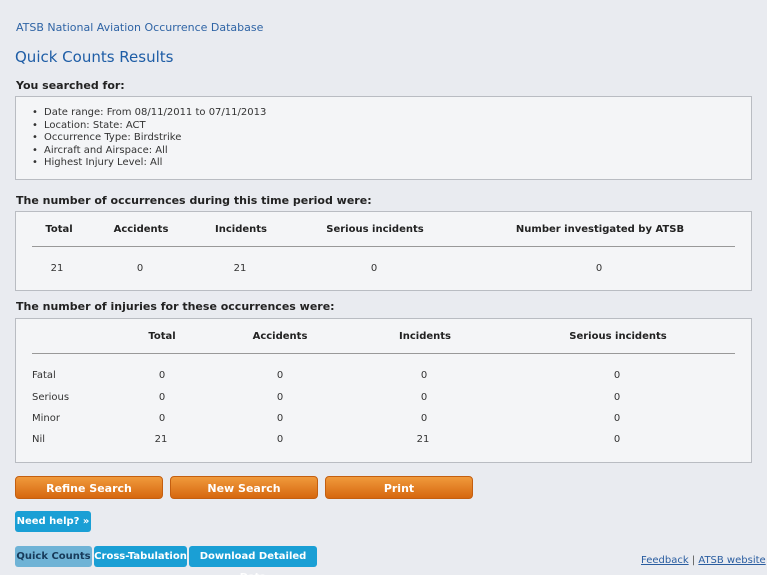  What do you see at coordinates (39, 439) in the screenshot?
I see `row-label-nil: Nil` at bounding box center [39, 439].